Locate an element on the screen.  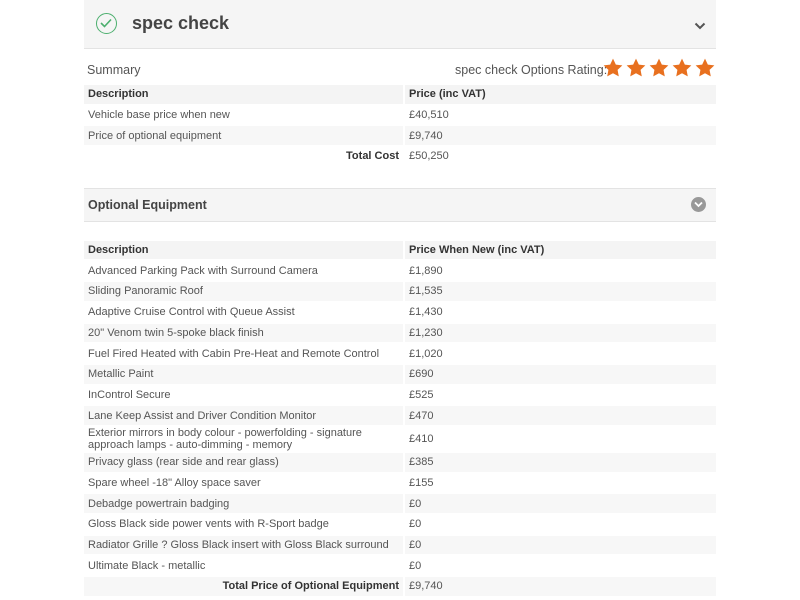
section-title: Optional Equipment is located at coordinates (147, 204).